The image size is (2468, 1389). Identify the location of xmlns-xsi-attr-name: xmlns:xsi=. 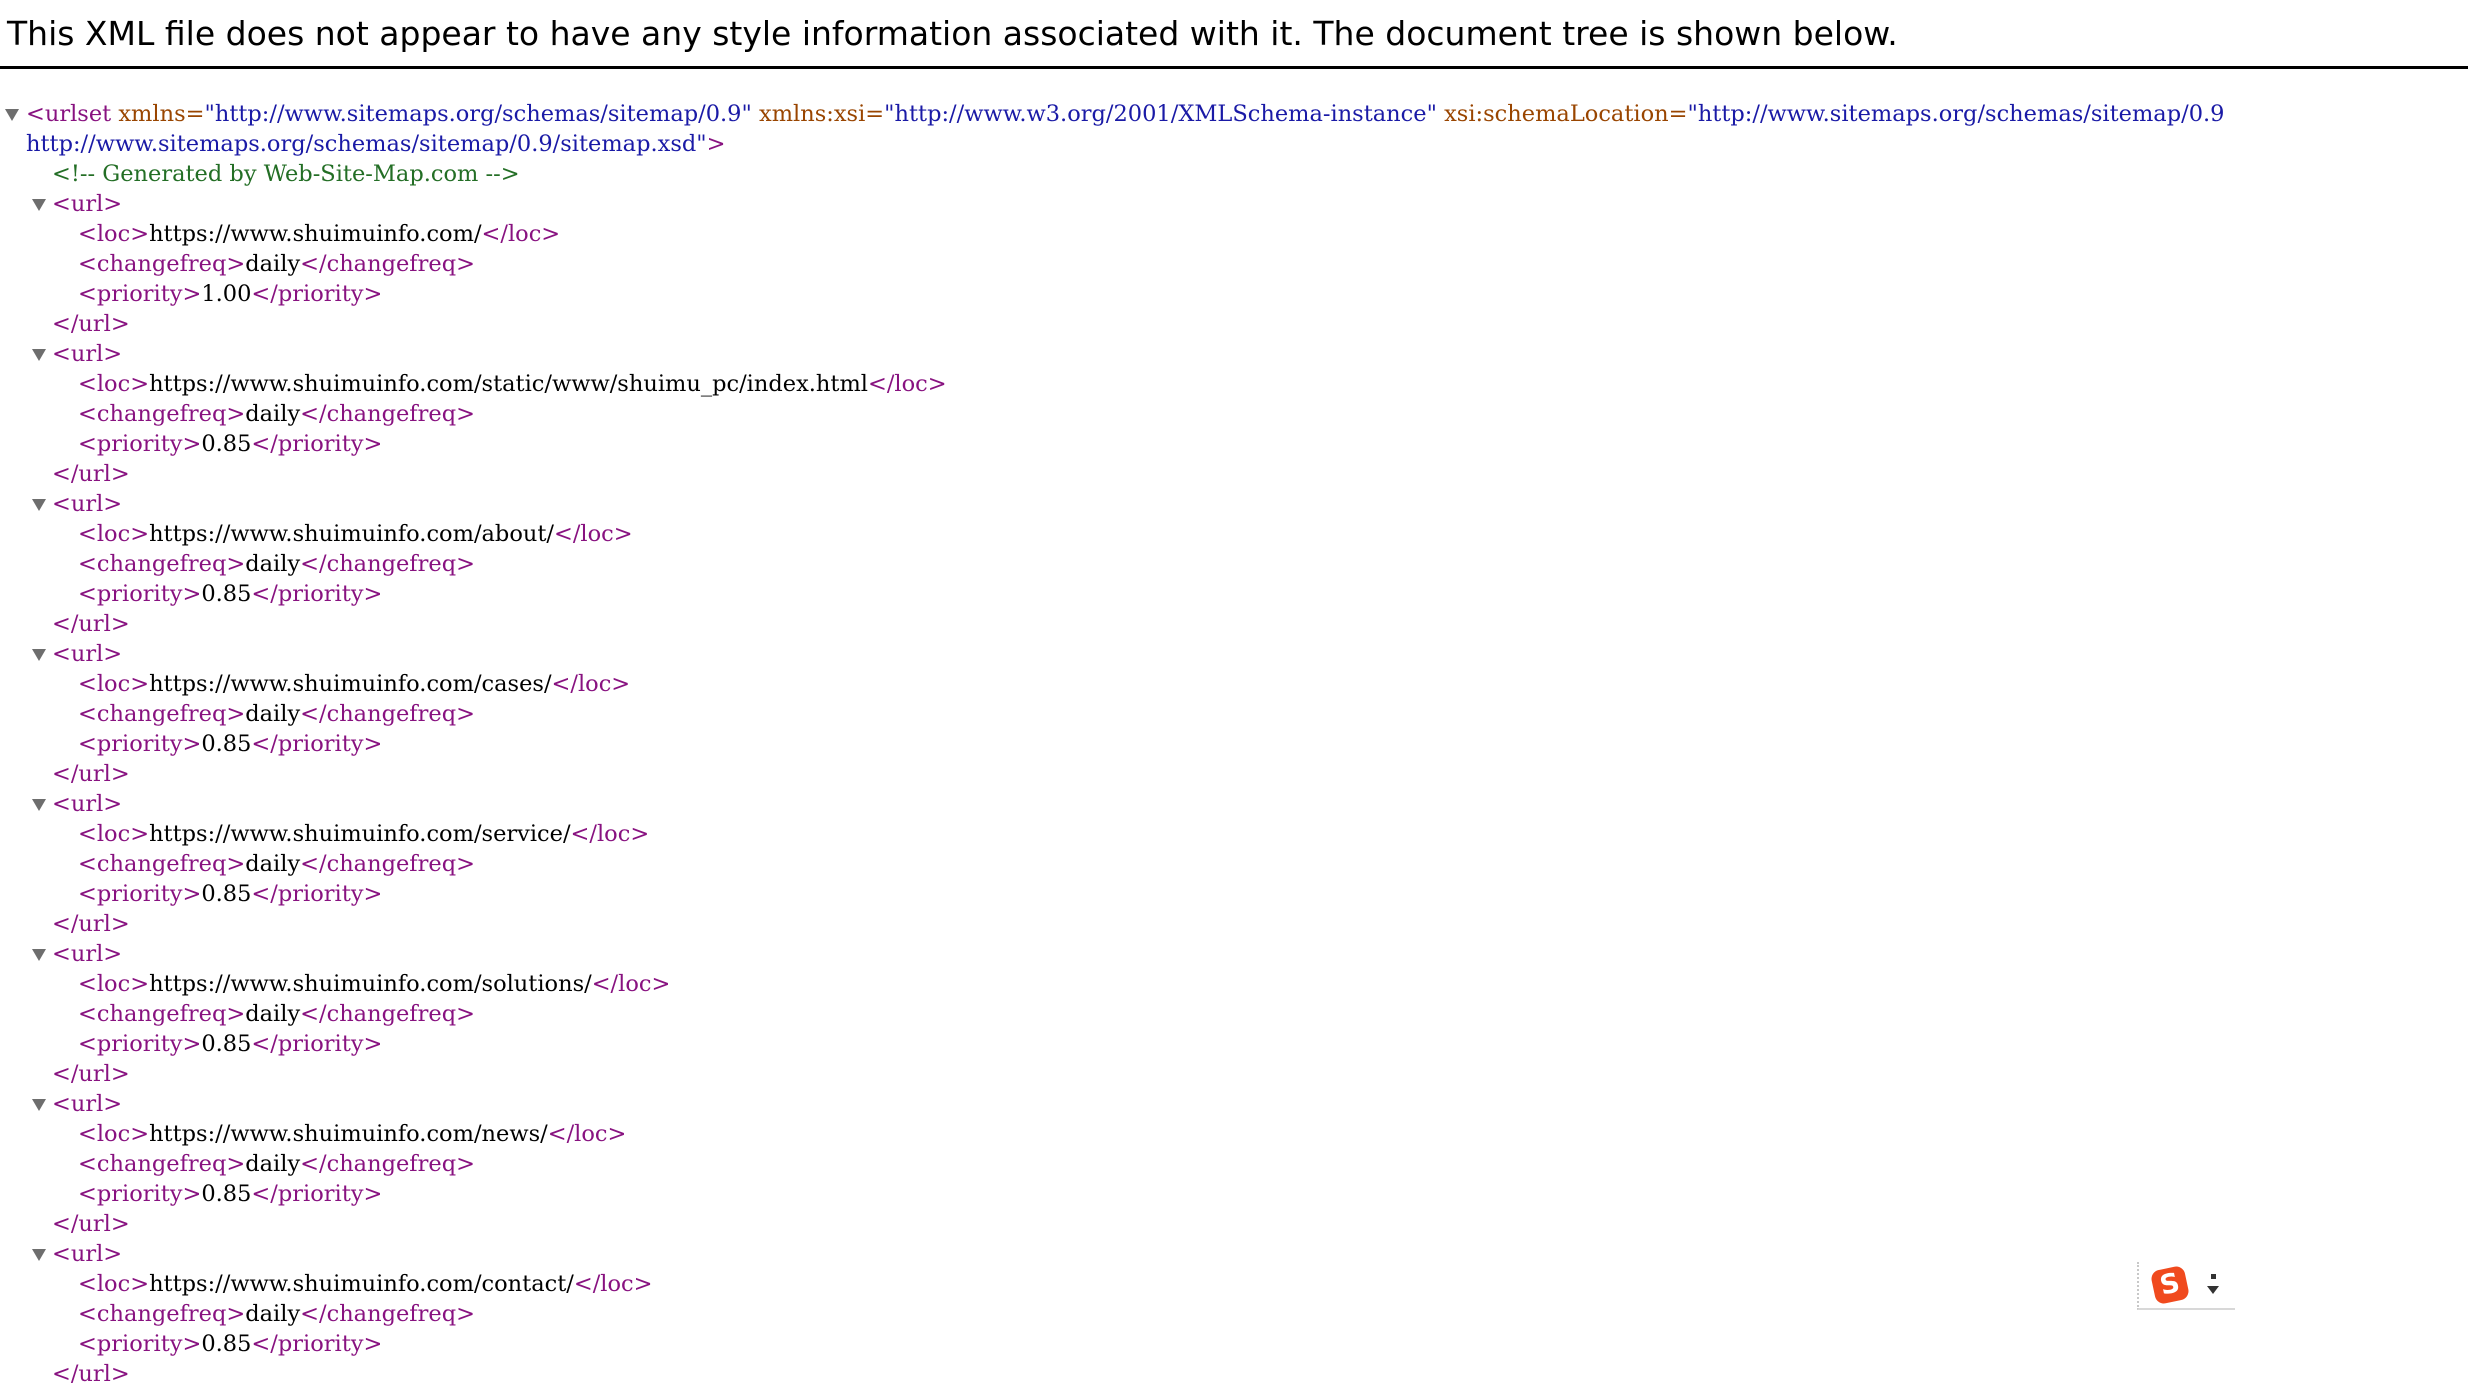
(822, 114).